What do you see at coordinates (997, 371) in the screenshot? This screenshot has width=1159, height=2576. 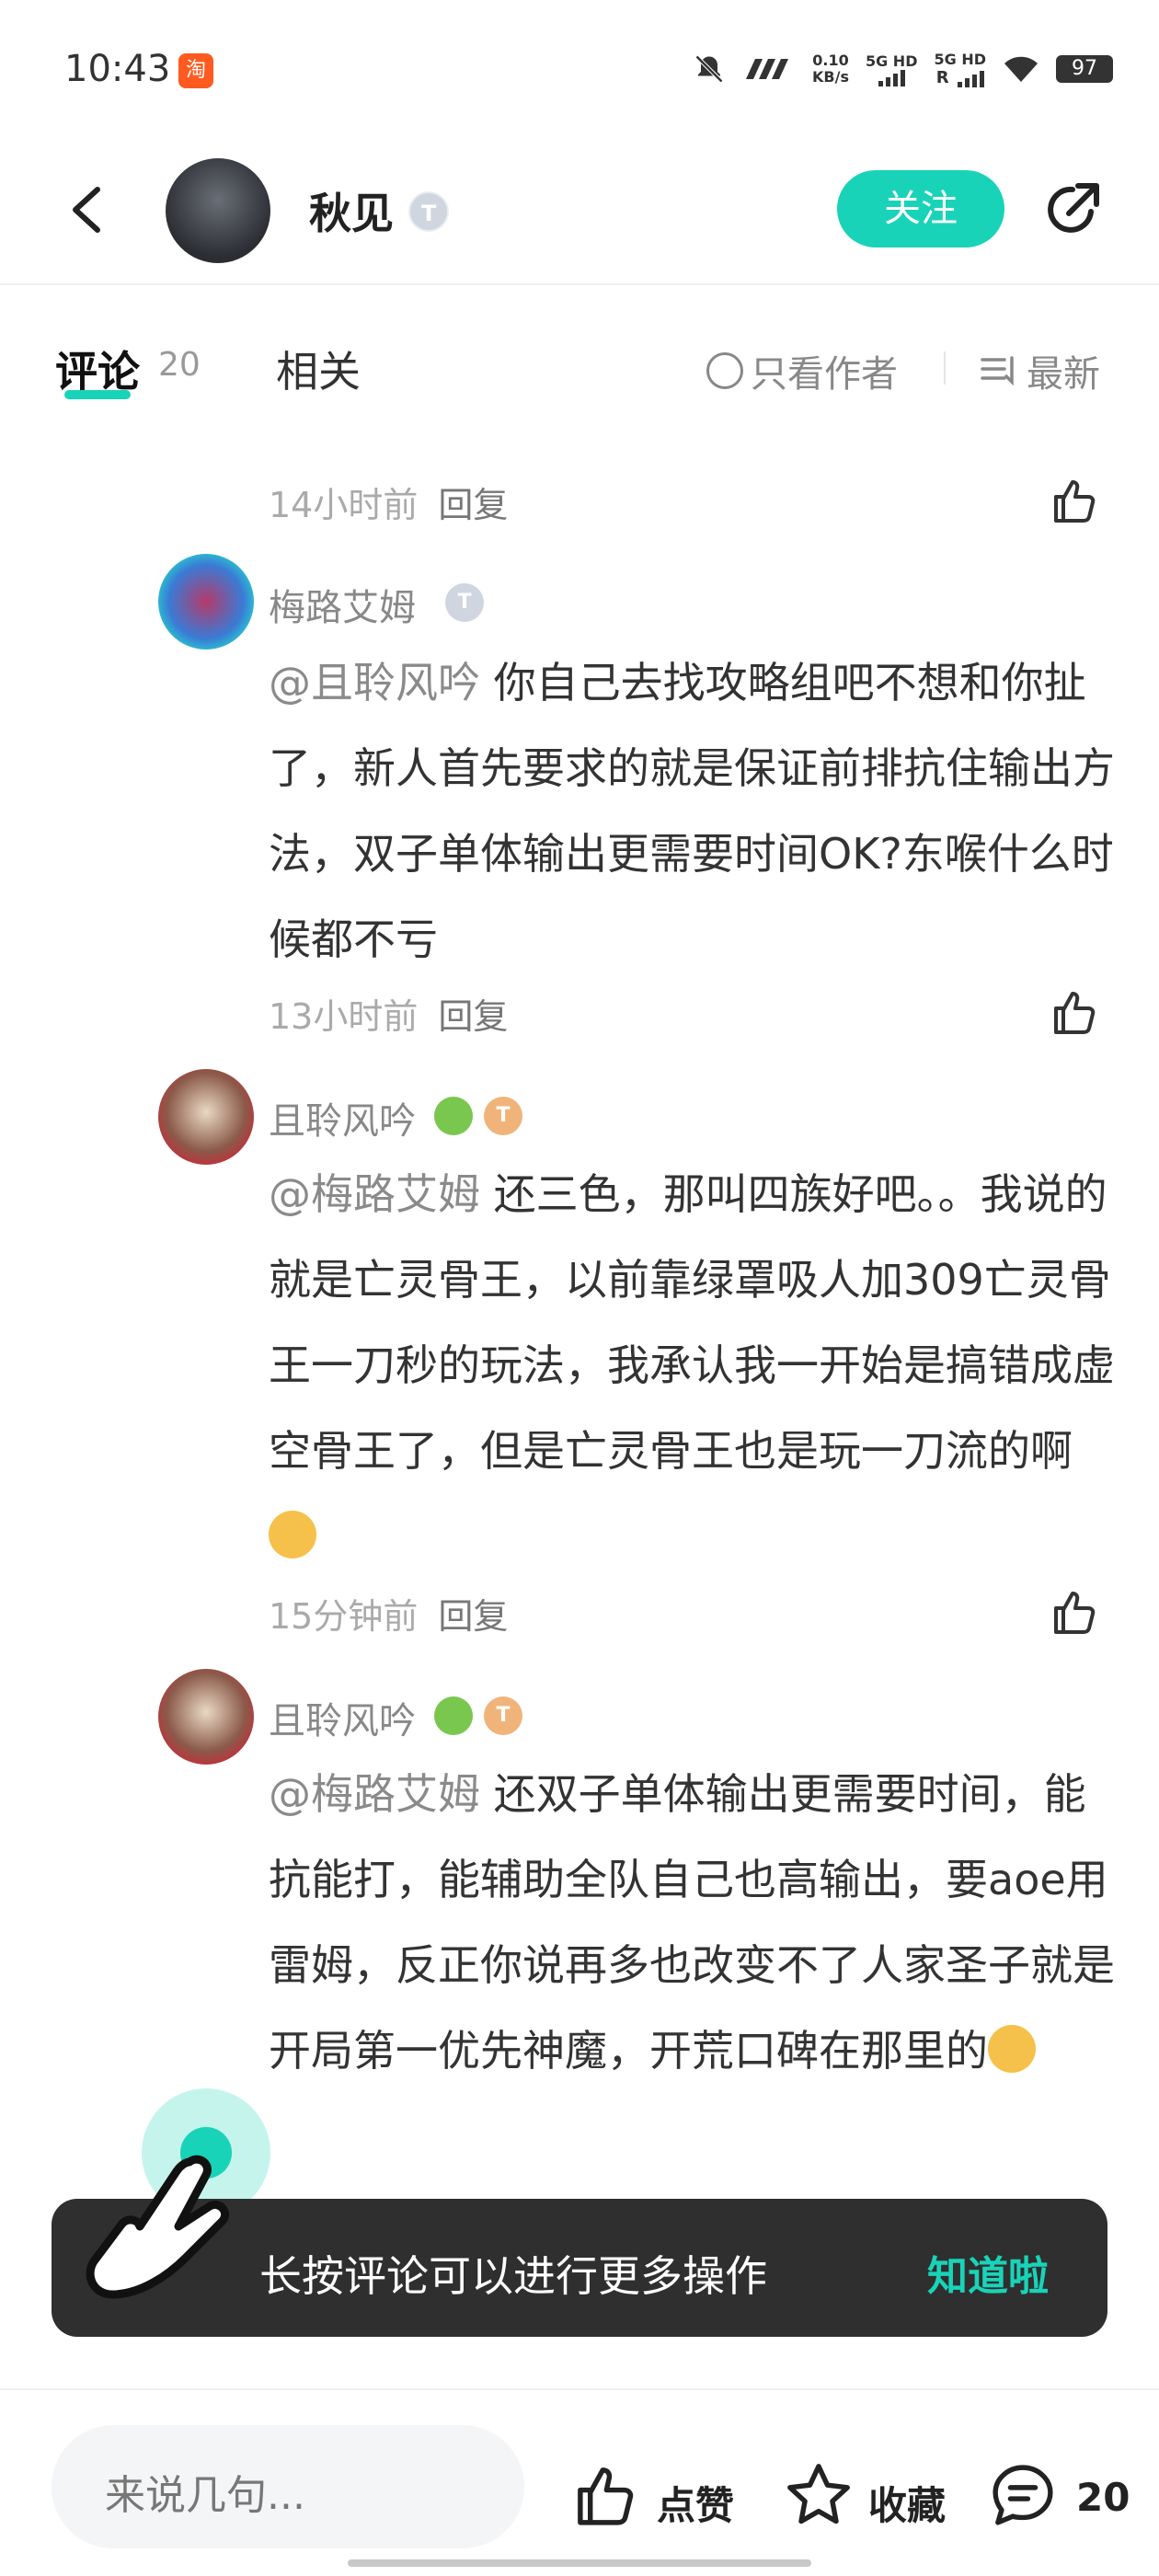 I see `sort-icon` at bounding box center [997, 371].